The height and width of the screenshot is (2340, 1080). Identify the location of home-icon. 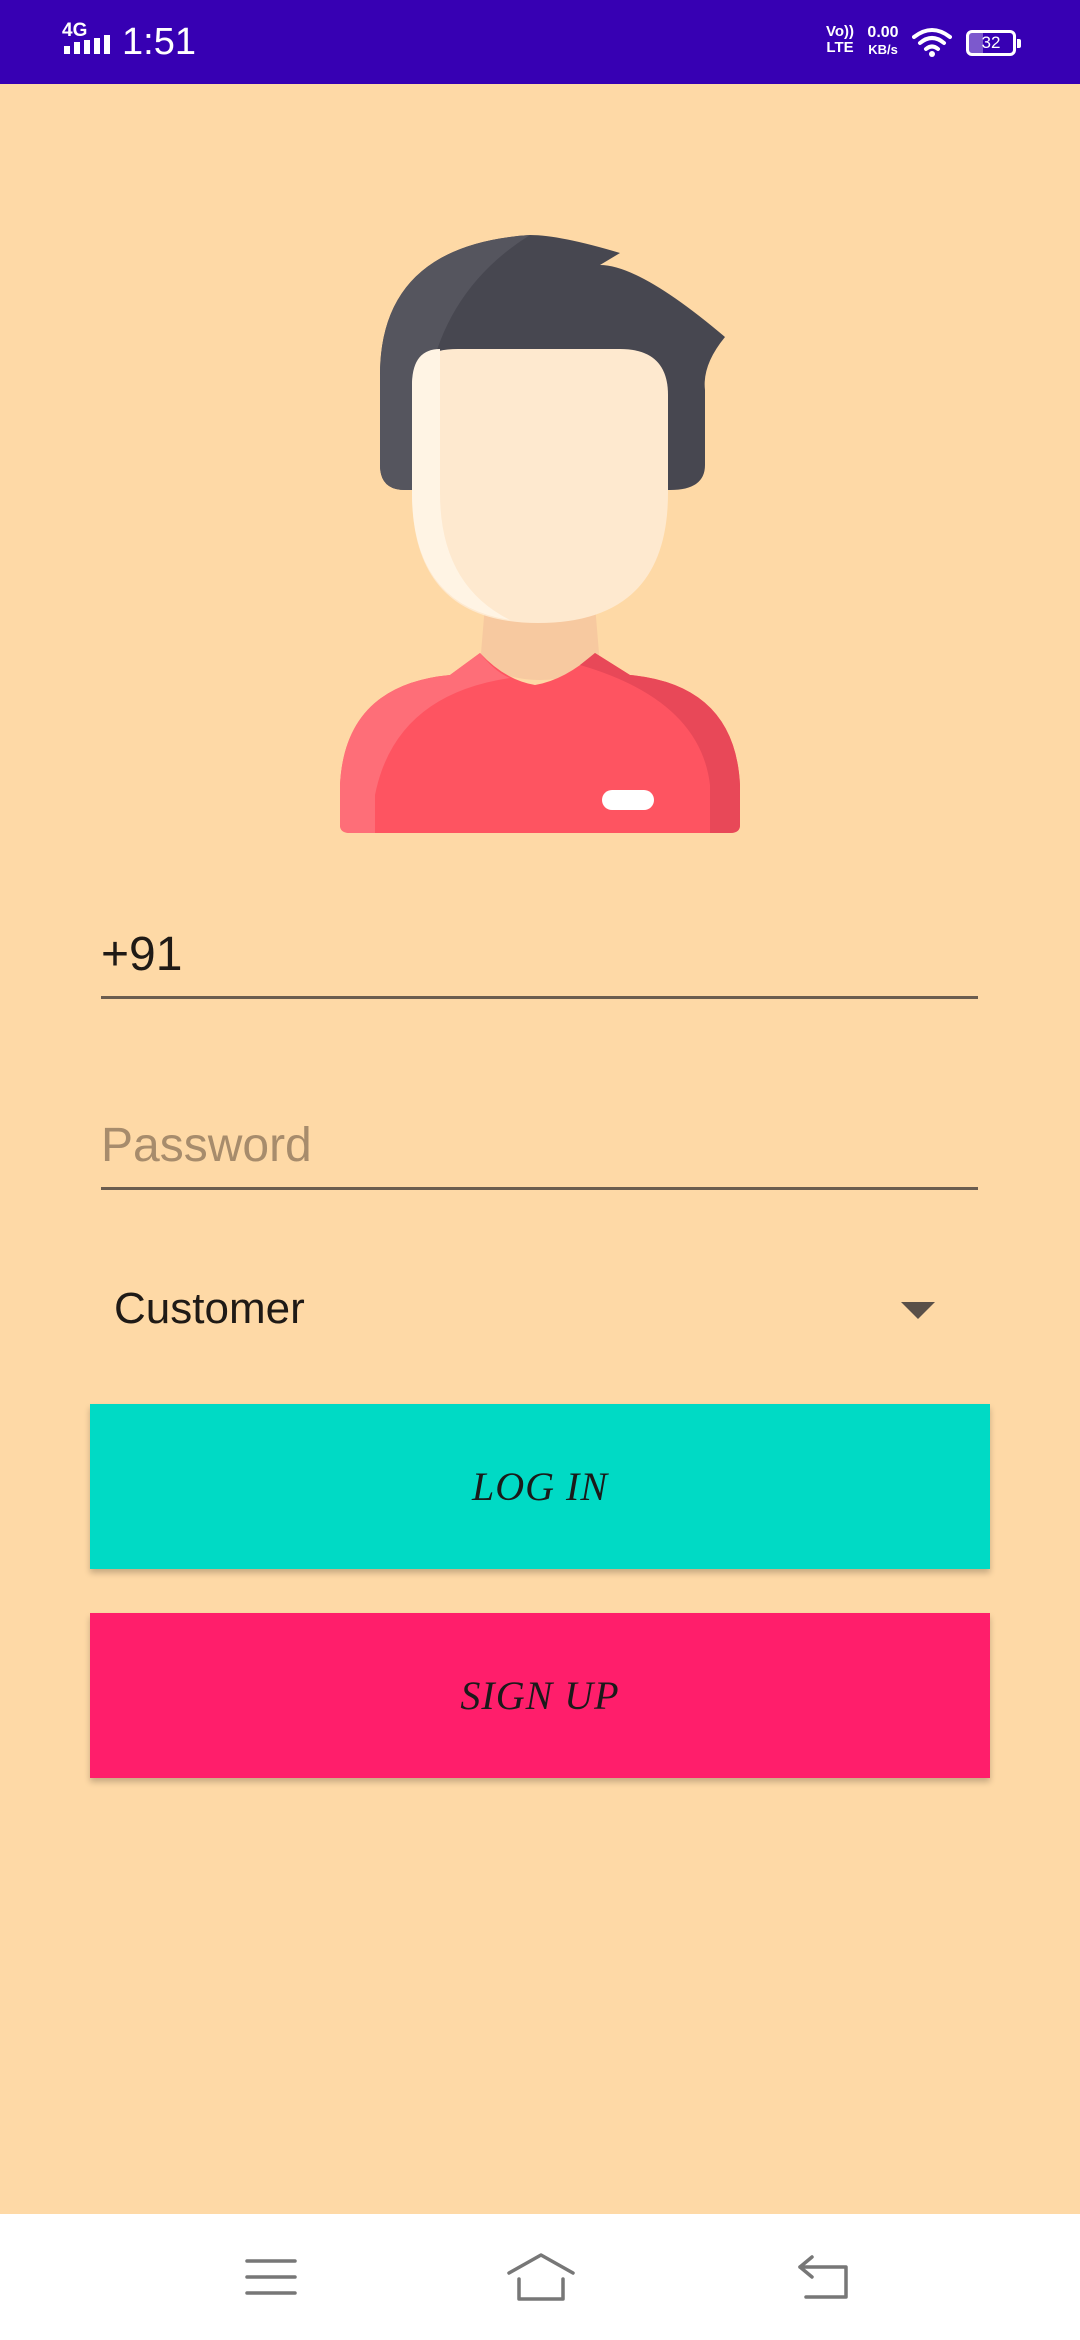
(541, 2277).